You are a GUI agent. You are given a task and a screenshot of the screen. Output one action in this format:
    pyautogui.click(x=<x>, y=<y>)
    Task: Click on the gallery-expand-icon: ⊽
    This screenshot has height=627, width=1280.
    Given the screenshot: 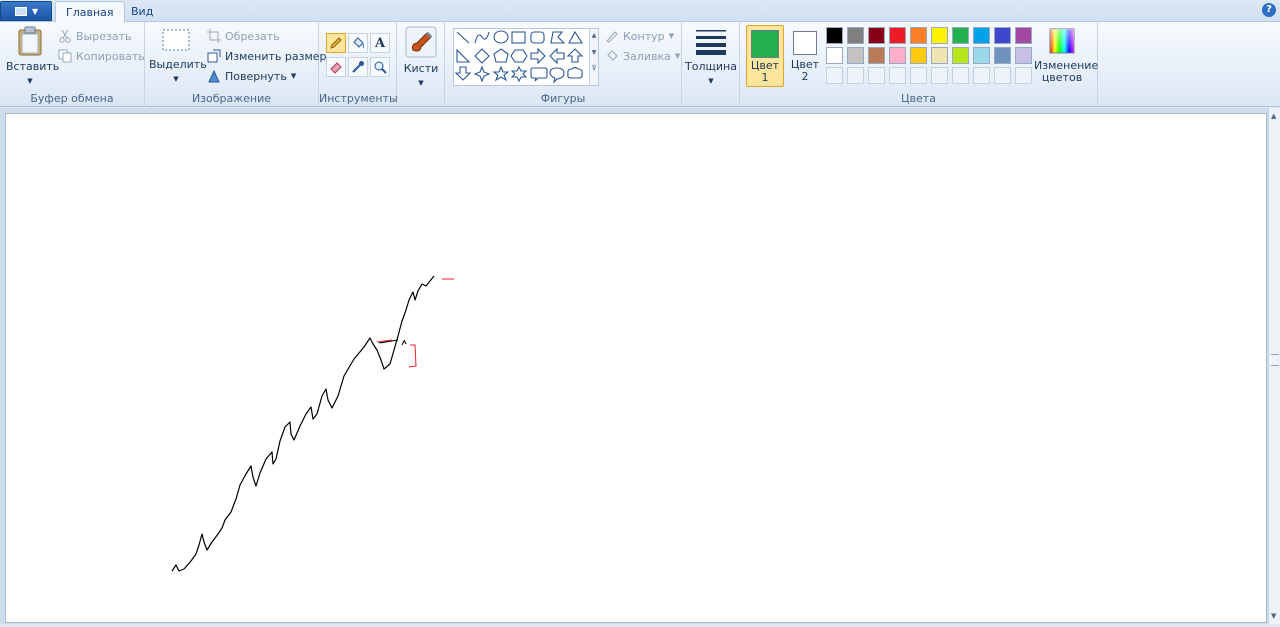 What is the action you would take?
    pyautogui.click(x=594, y=68)
    